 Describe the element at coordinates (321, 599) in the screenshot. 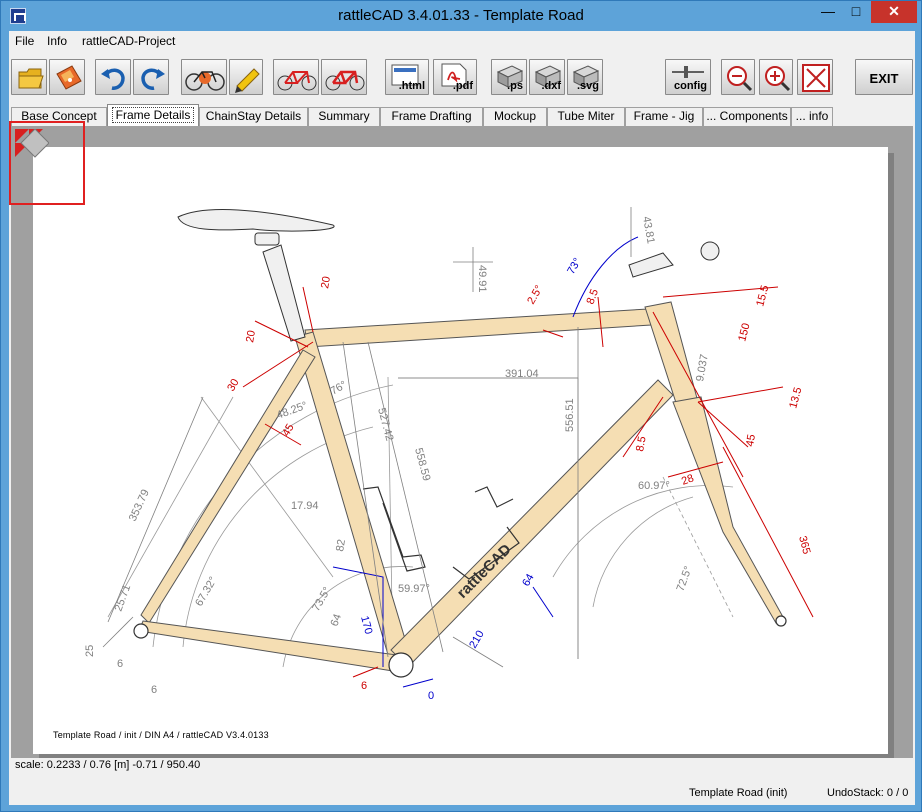

I see `dim-text: 73.5°` at that location.